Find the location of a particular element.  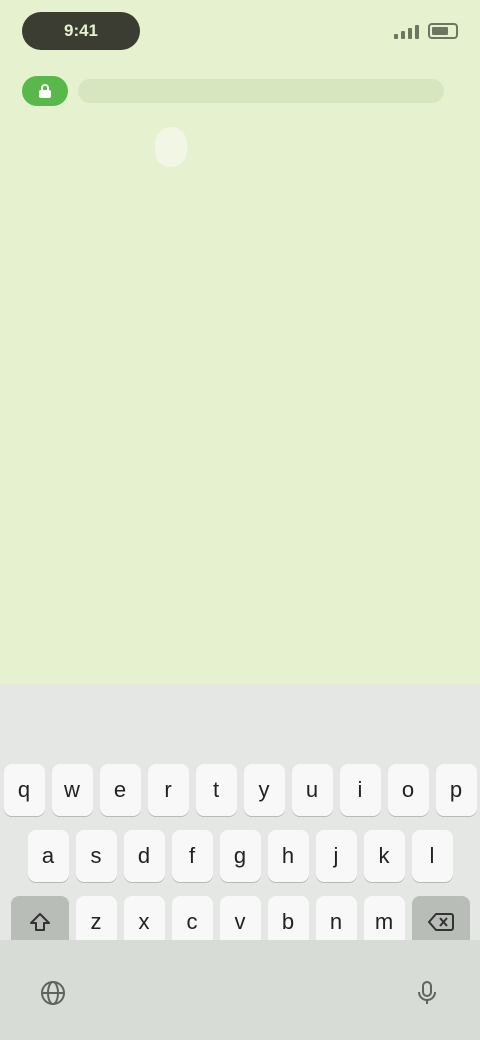

url-bar is located at coordinates (240, 91).